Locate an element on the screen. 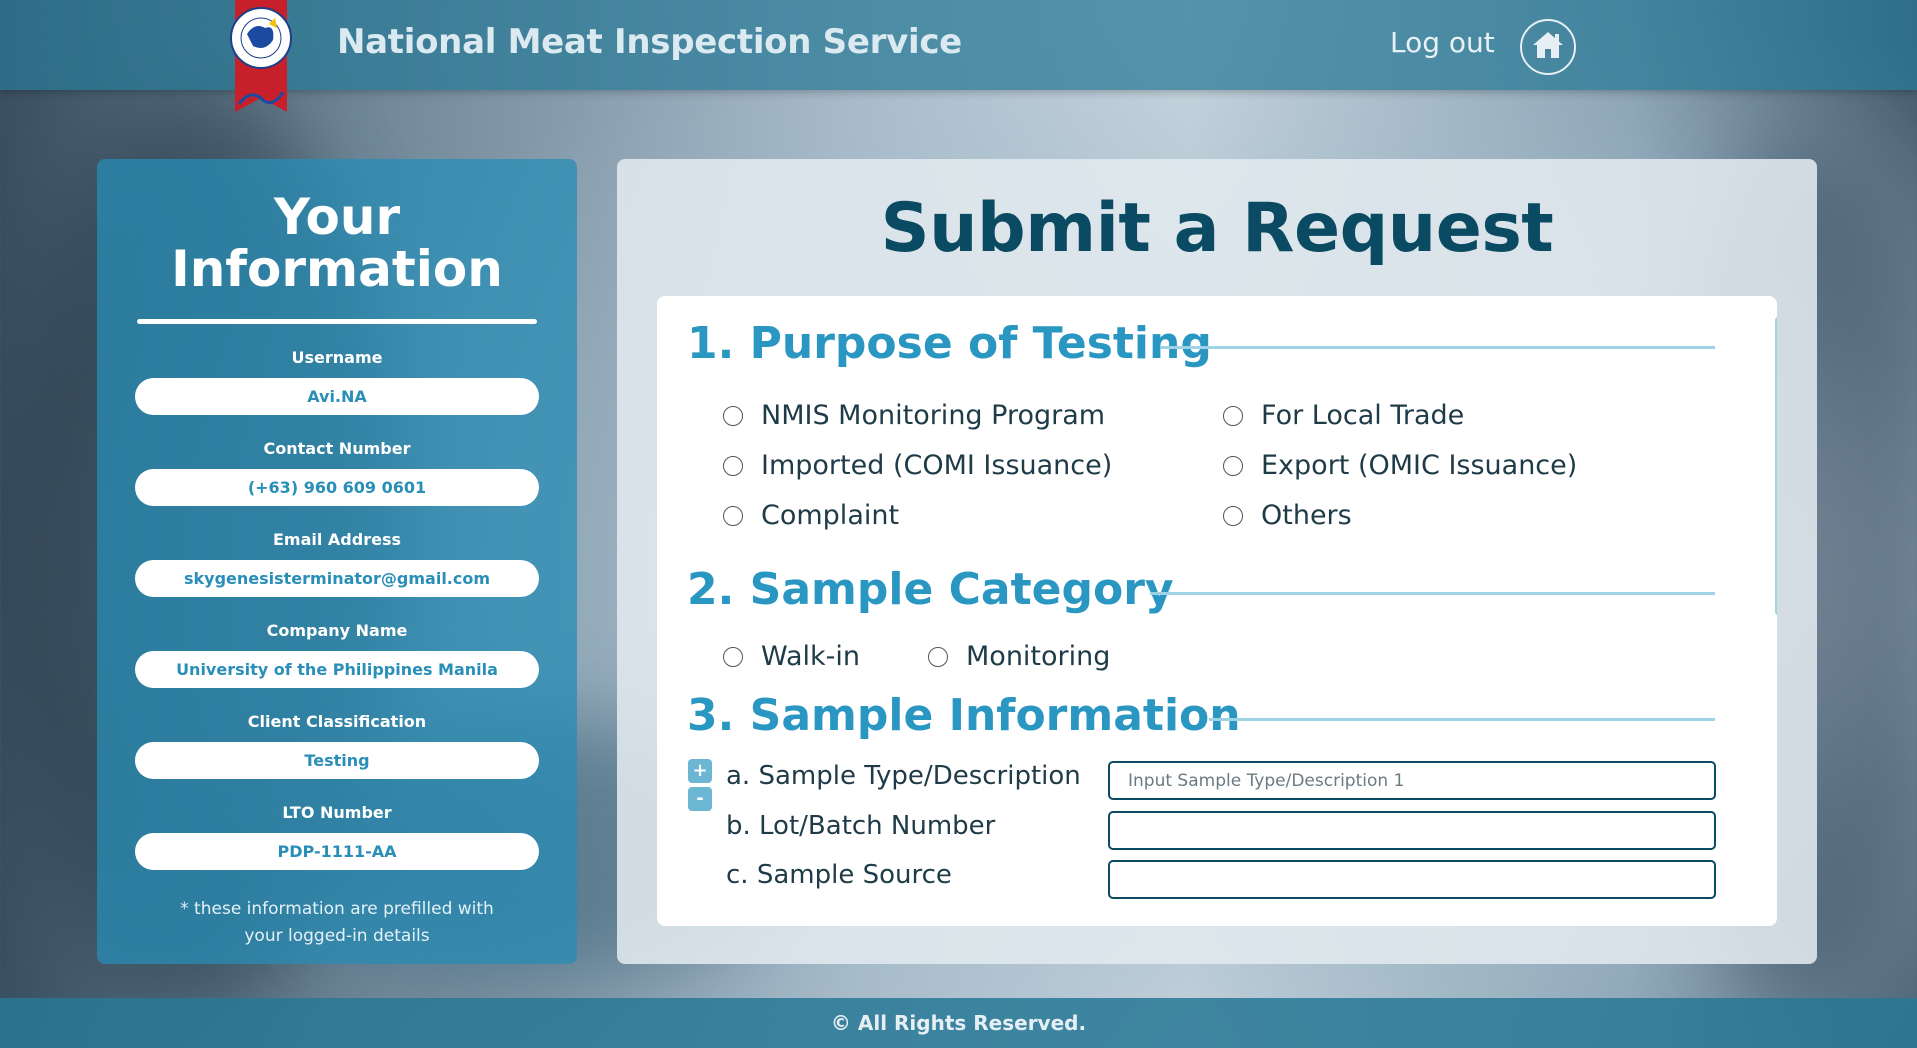 The image size is (1917, 1048). radio-label: Imported (COMI Issuance) is located at coordinates (937, 465).